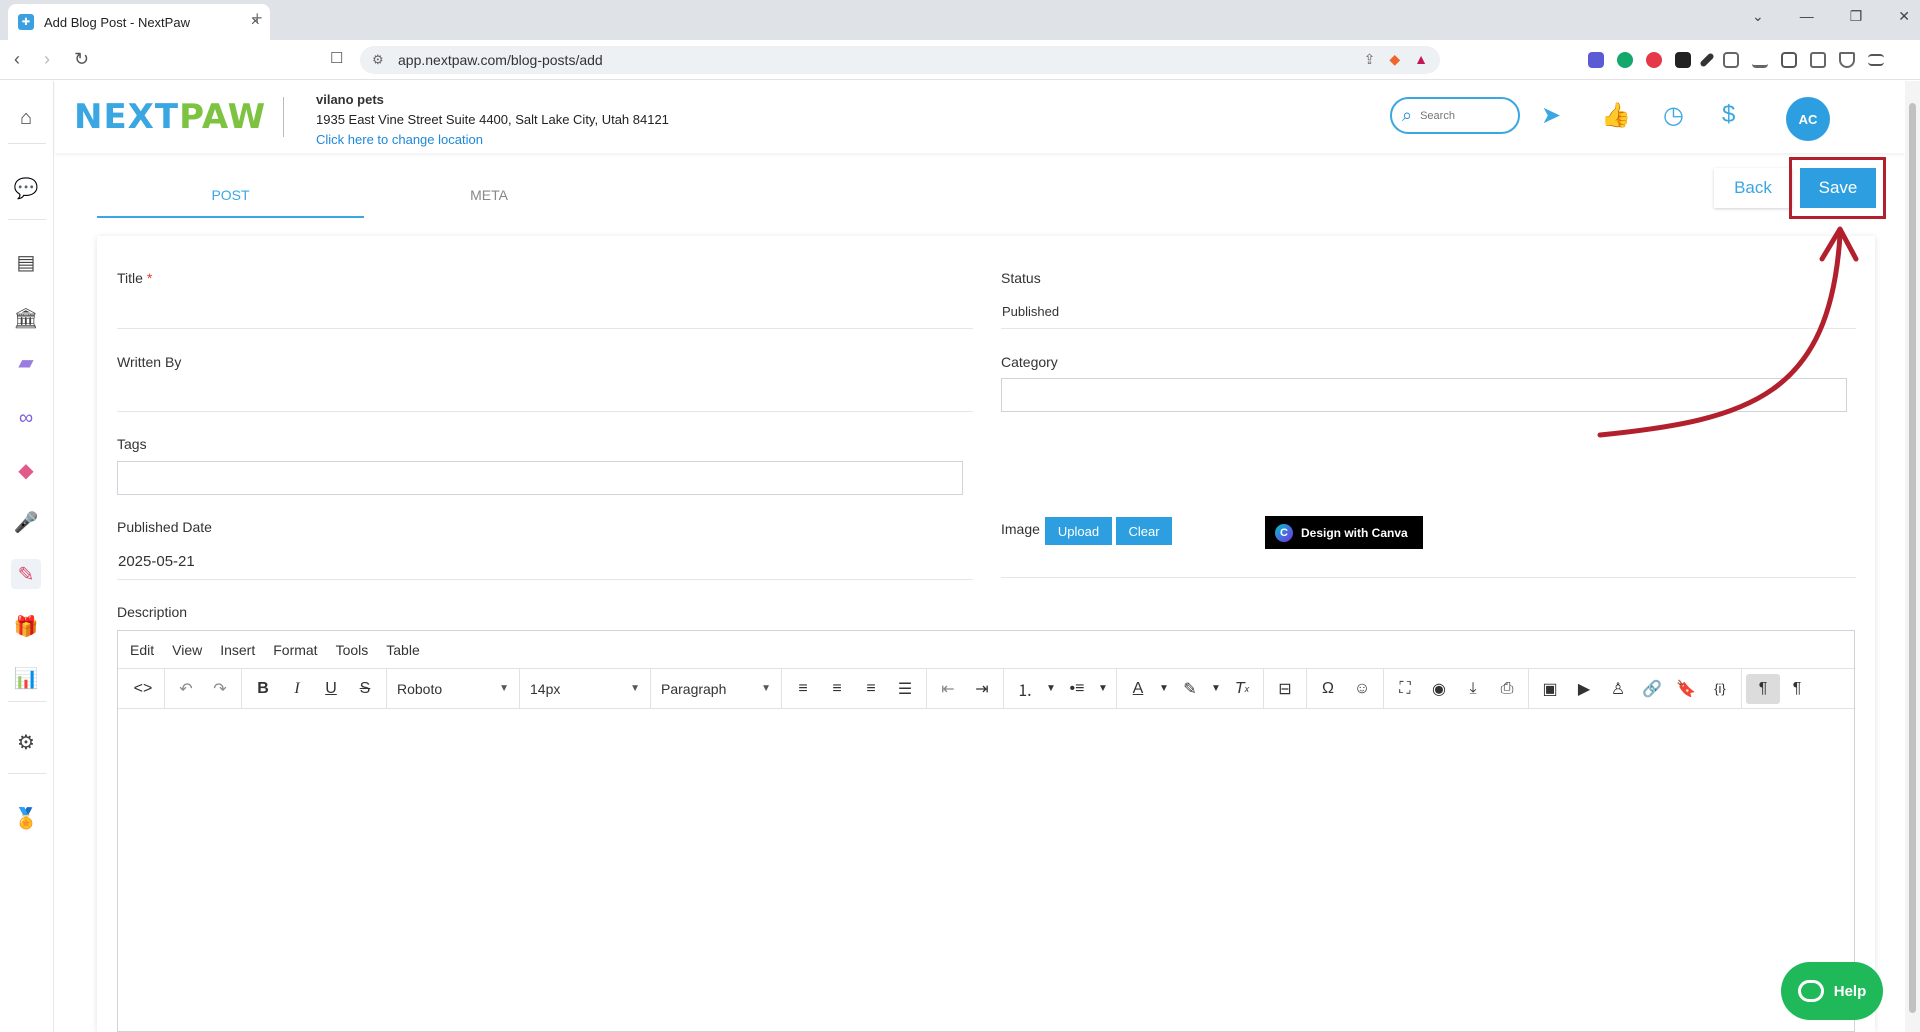 This screenshot has width=1920, height=1032. What do you see at coordinates (1507, 689) in the screenshot?
I see `print-icon: ⎙` at bounding box center [1507, 689].